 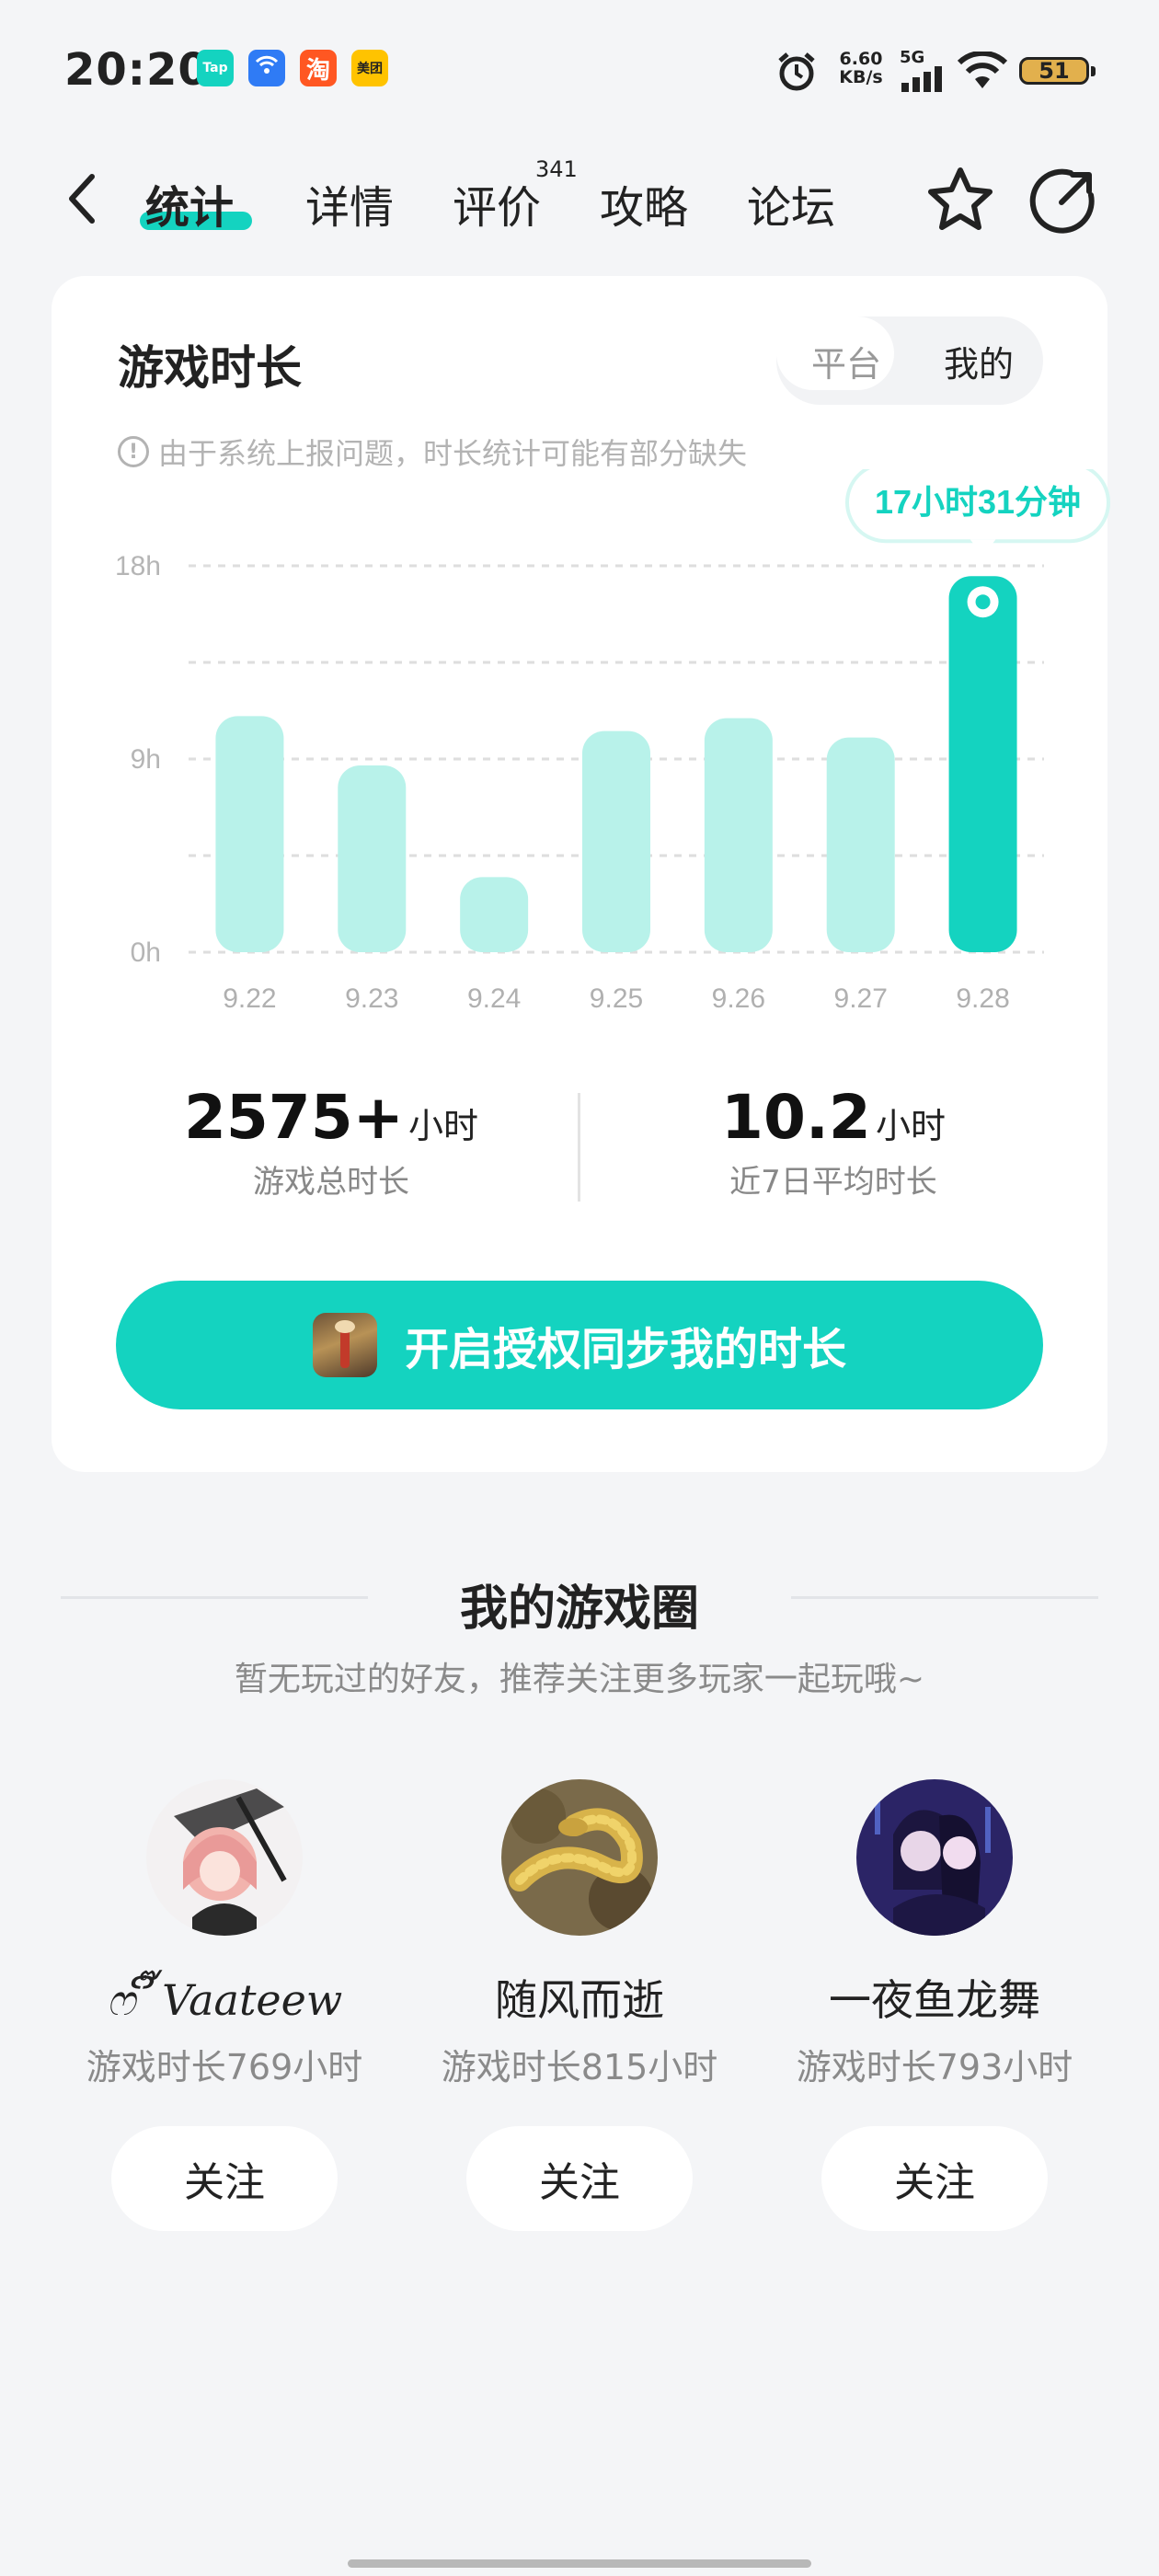 What do you see at coordinates (579, 1147) in the screenshot?
I see `stats-divider` at bounding box center [579, 1147].